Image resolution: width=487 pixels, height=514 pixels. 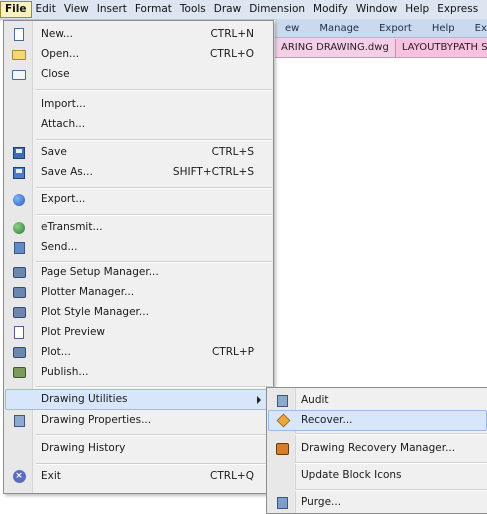 What do you see at coordinates (138, 352) in the screenshot?
I see `menu-item-plot: Plot... CTRL+P` at bounding box center [138, 352].